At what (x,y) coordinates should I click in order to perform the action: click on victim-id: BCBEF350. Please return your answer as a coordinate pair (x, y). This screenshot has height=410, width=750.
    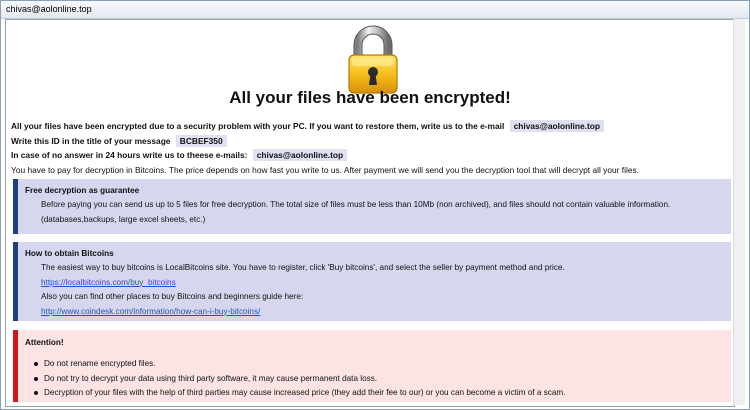
    Looking at the image, I should click on (201, 140).